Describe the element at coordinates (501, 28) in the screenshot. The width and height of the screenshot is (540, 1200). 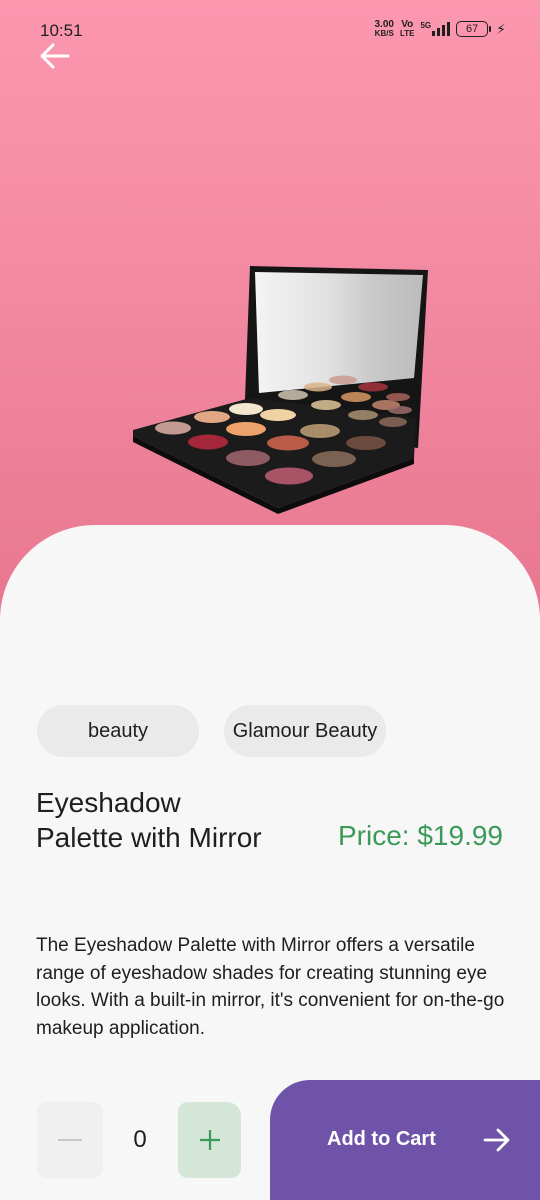
I see `charging-icon: ⚡` at that location.